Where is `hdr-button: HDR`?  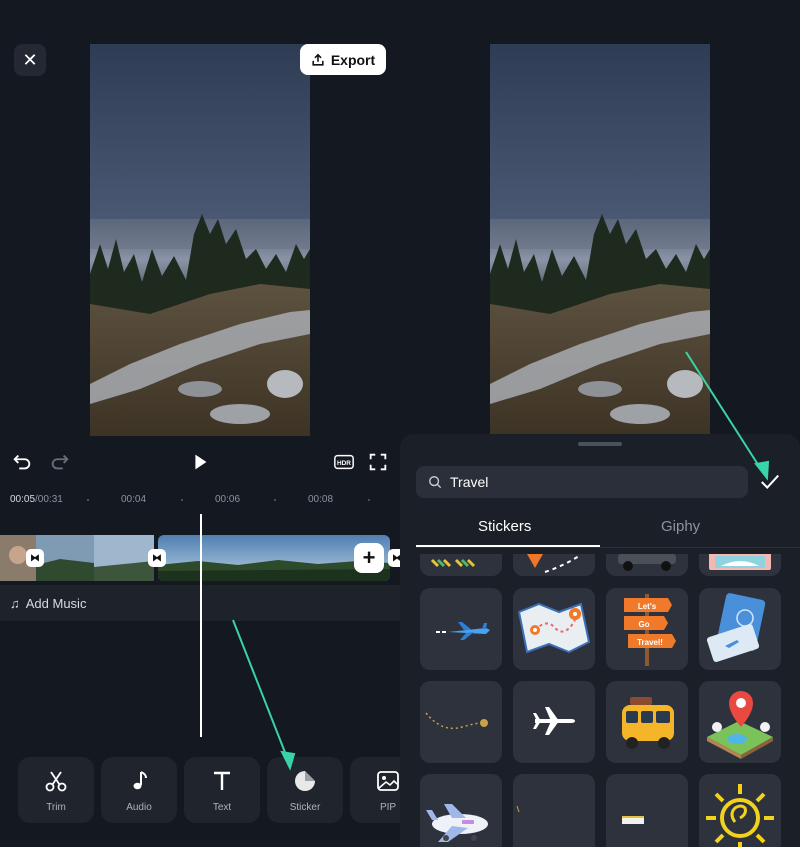
hdr-button: HDR is located at coordinates (344, 462).